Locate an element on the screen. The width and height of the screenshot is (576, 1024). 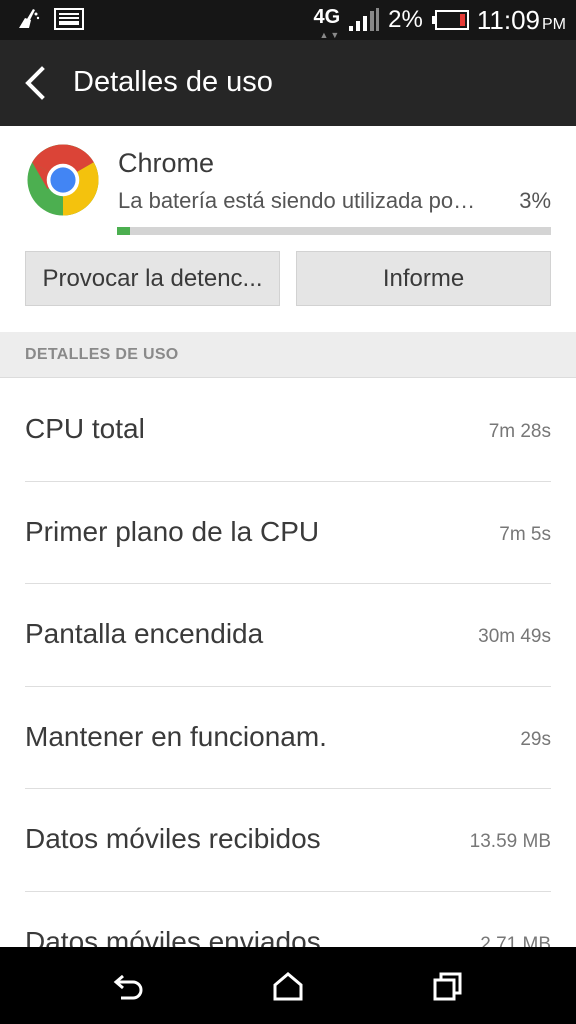
detail-label: Primer plano de la CPU is located at coordinates (172, 531).